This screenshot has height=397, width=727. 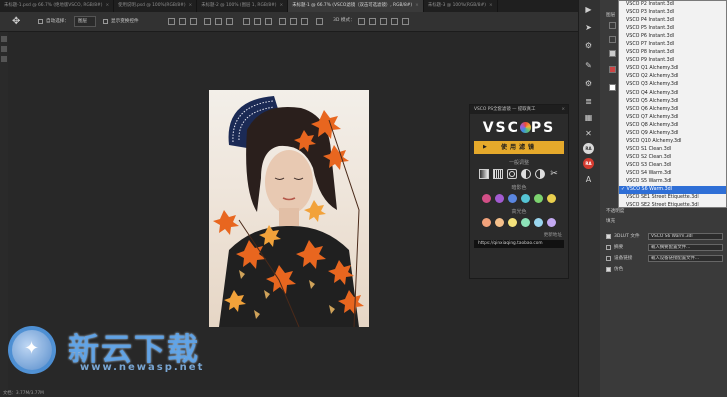 I want to click on align-top-icon, so click(x=171, y=21).